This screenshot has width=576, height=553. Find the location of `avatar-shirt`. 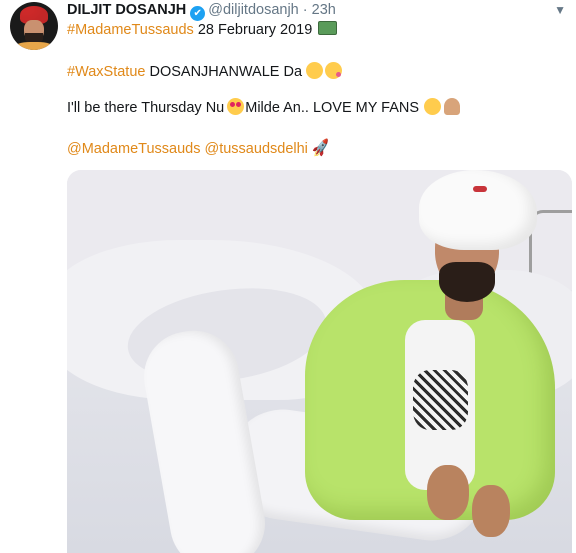

avatar-shirt is located at coordinates (34, 46).